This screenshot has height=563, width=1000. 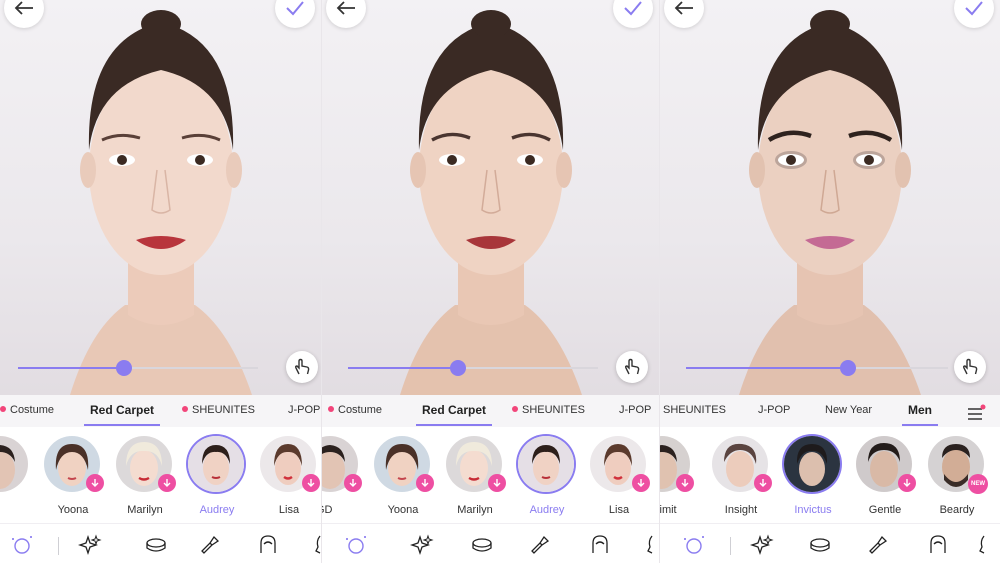 I want to click on look-name: Gentle, so click(x=885, y=510).